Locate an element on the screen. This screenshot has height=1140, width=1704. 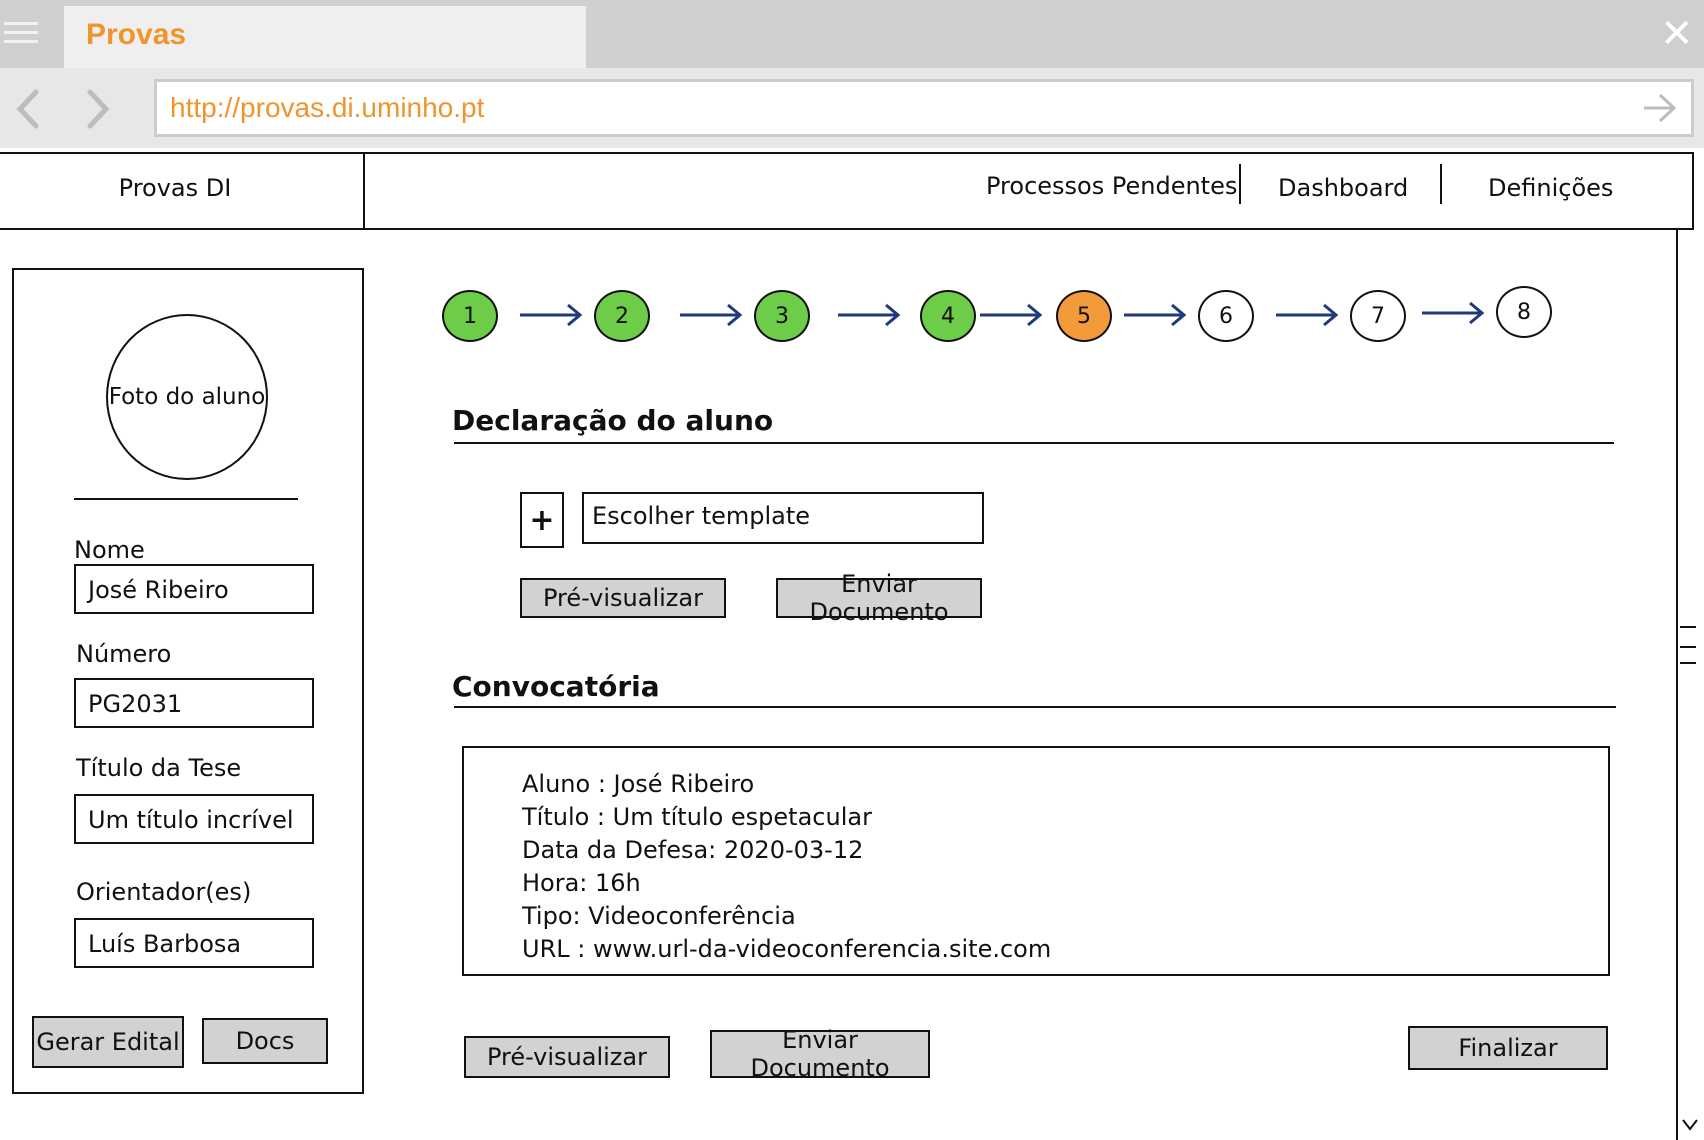
docs-button: Docs is located at coordinates (265, 1041).